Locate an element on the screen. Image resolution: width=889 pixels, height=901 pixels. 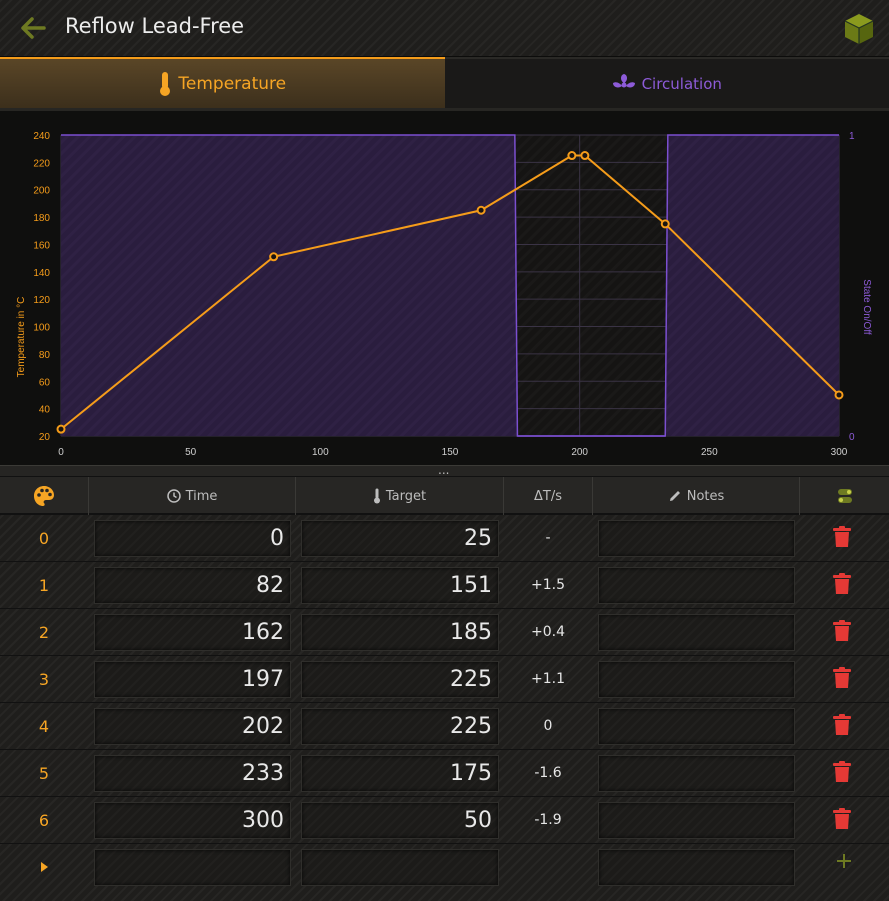
y-tick-label: 160 is located at coordinates (41, 245).